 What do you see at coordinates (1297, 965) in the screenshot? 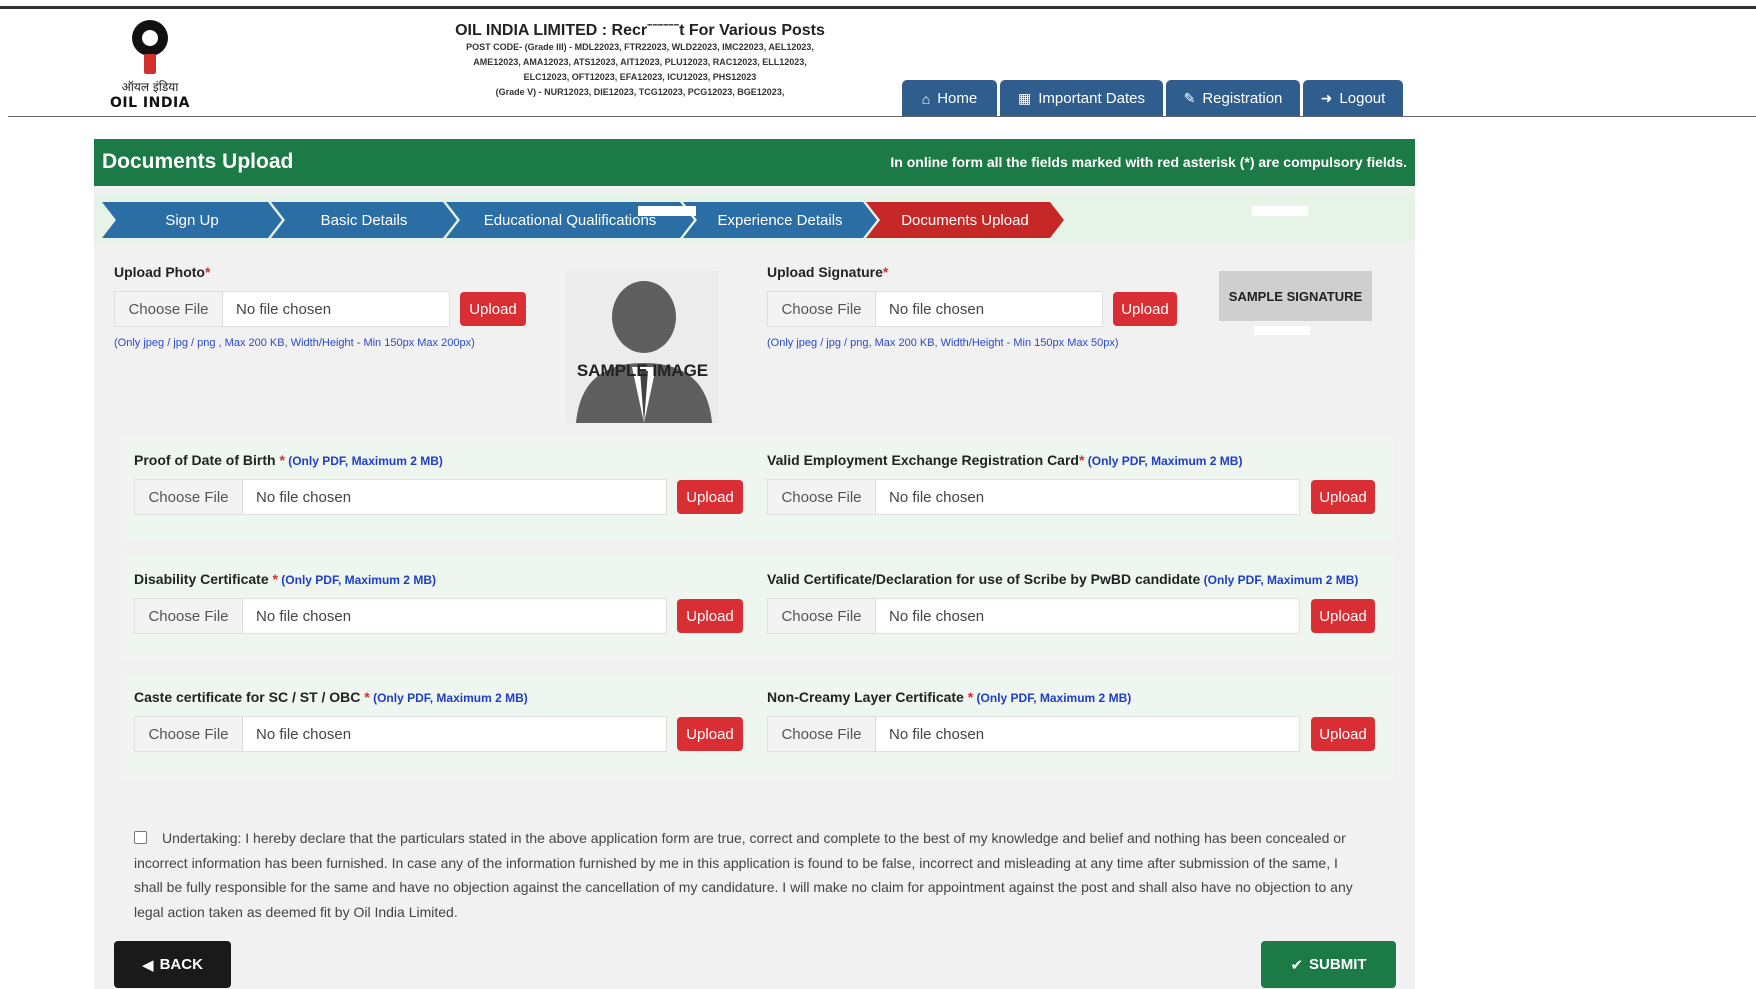
I see `check-circle-icon: ✔` at bounding box center [1297, 965].